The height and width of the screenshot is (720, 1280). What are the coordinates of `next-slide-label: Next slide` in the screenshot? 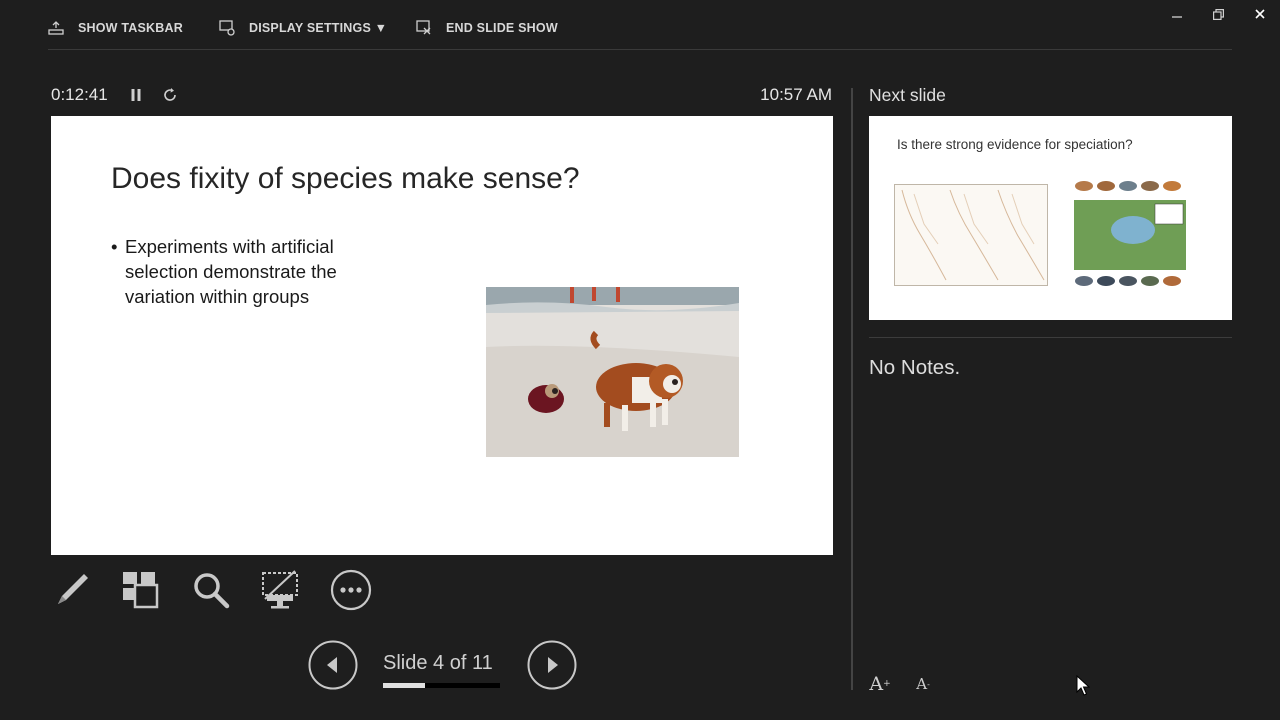 It's located at (907, 95).